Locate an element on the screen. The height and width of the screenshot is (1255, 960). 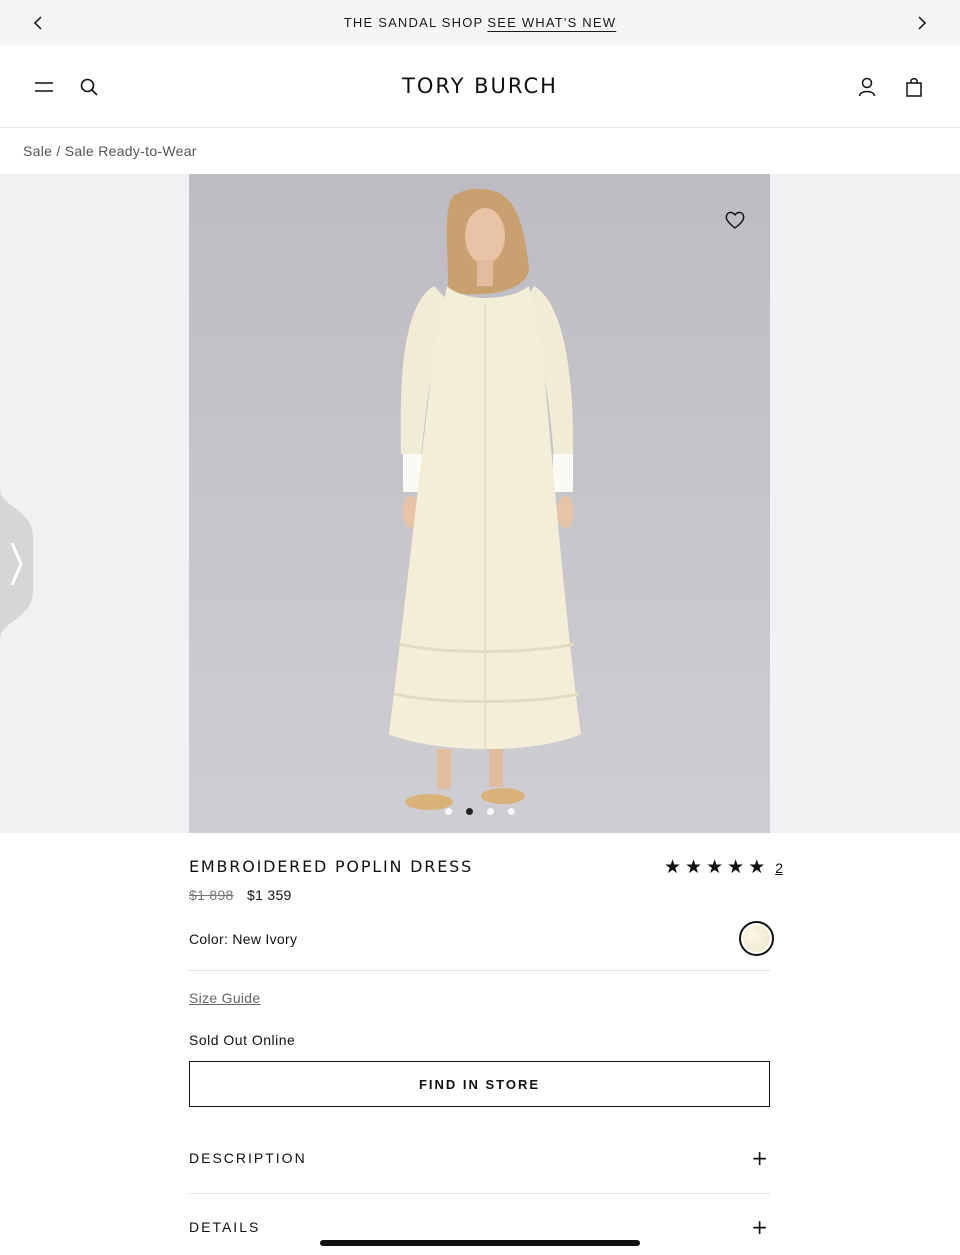
account-icon is located at coordinates (867, 87).